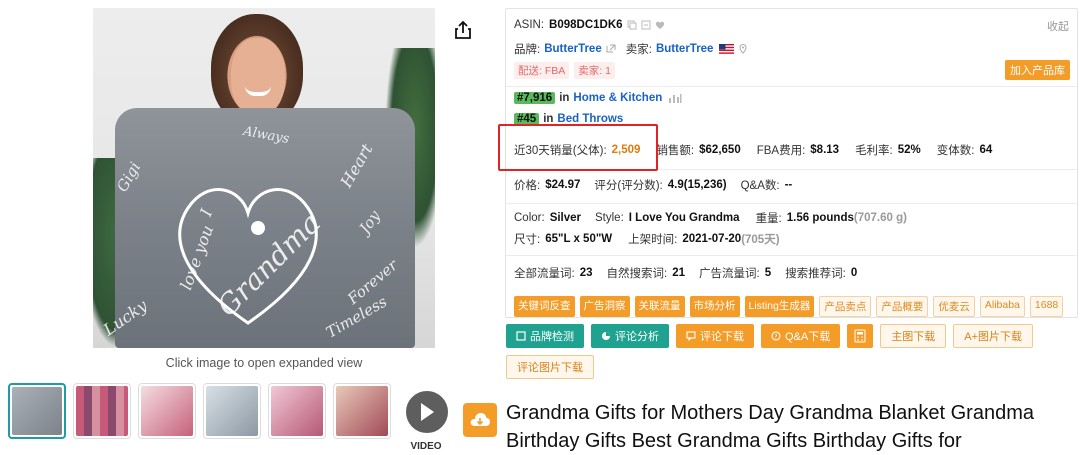  Describe the element at coordinates (579, 239) in the screenshot. I see `size-value: 65"L x 50"W` at that location.